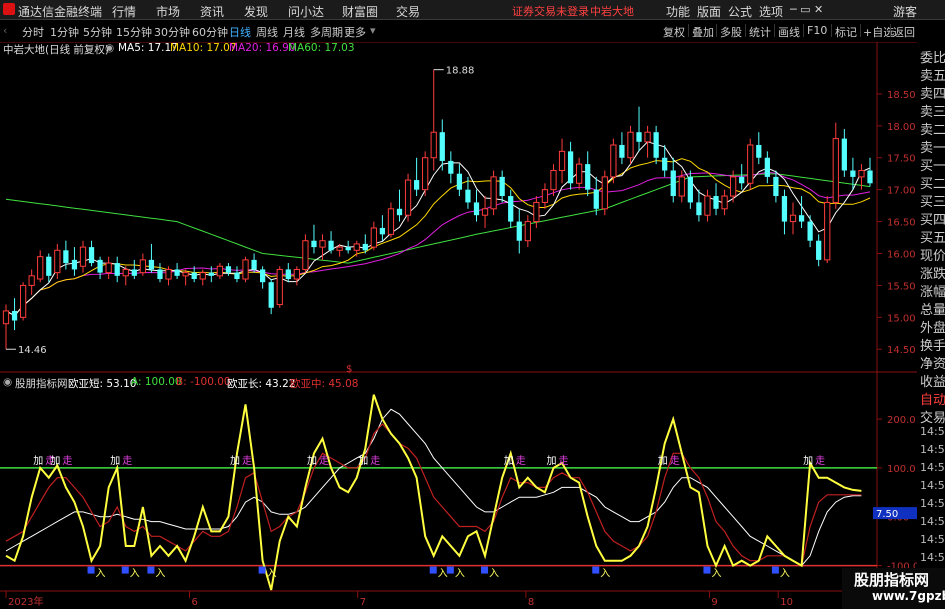 This screenshot has width=945, height=609. Describe the element at coordinates (408, 11) in the screenshot. I see `menu-item-jiaoyi: 交易` at that location.